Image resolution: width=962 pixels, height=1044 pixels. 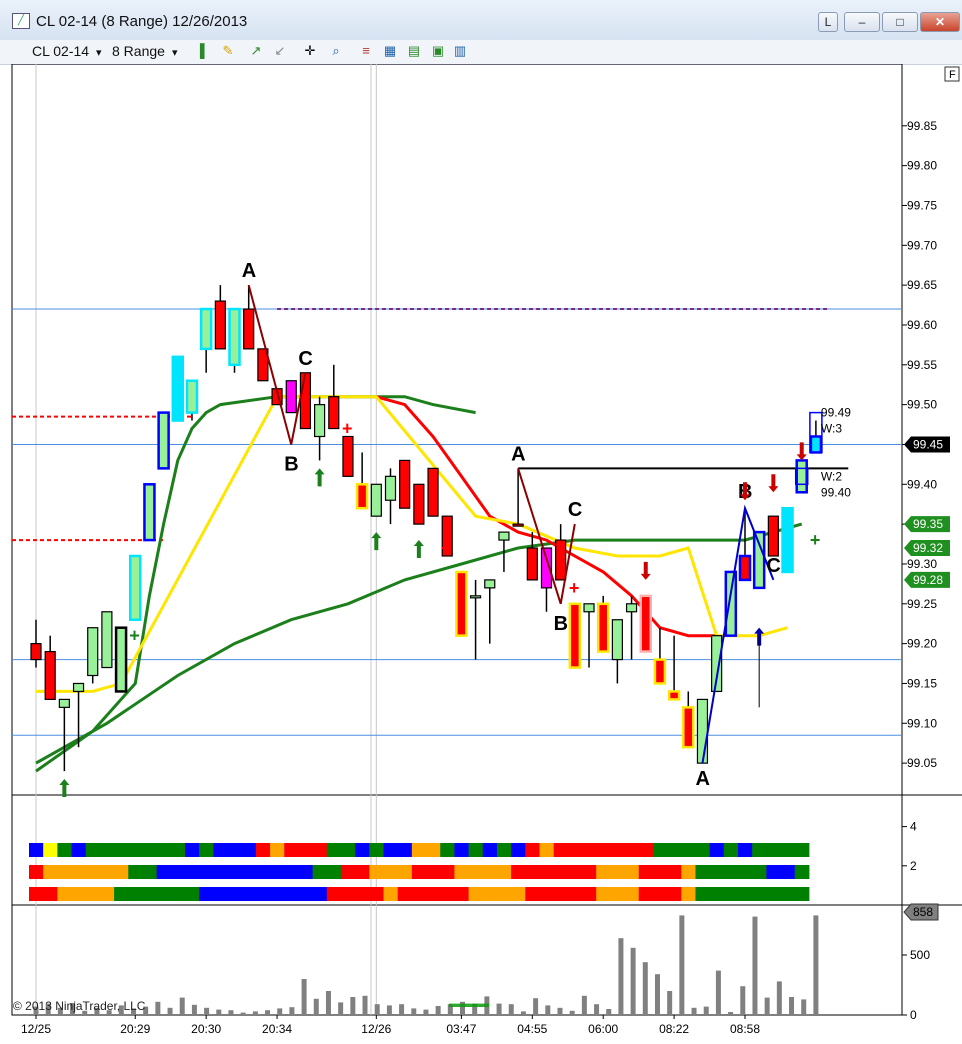 I want to click on price-annotation: W:2, so click(x=831, y=476).